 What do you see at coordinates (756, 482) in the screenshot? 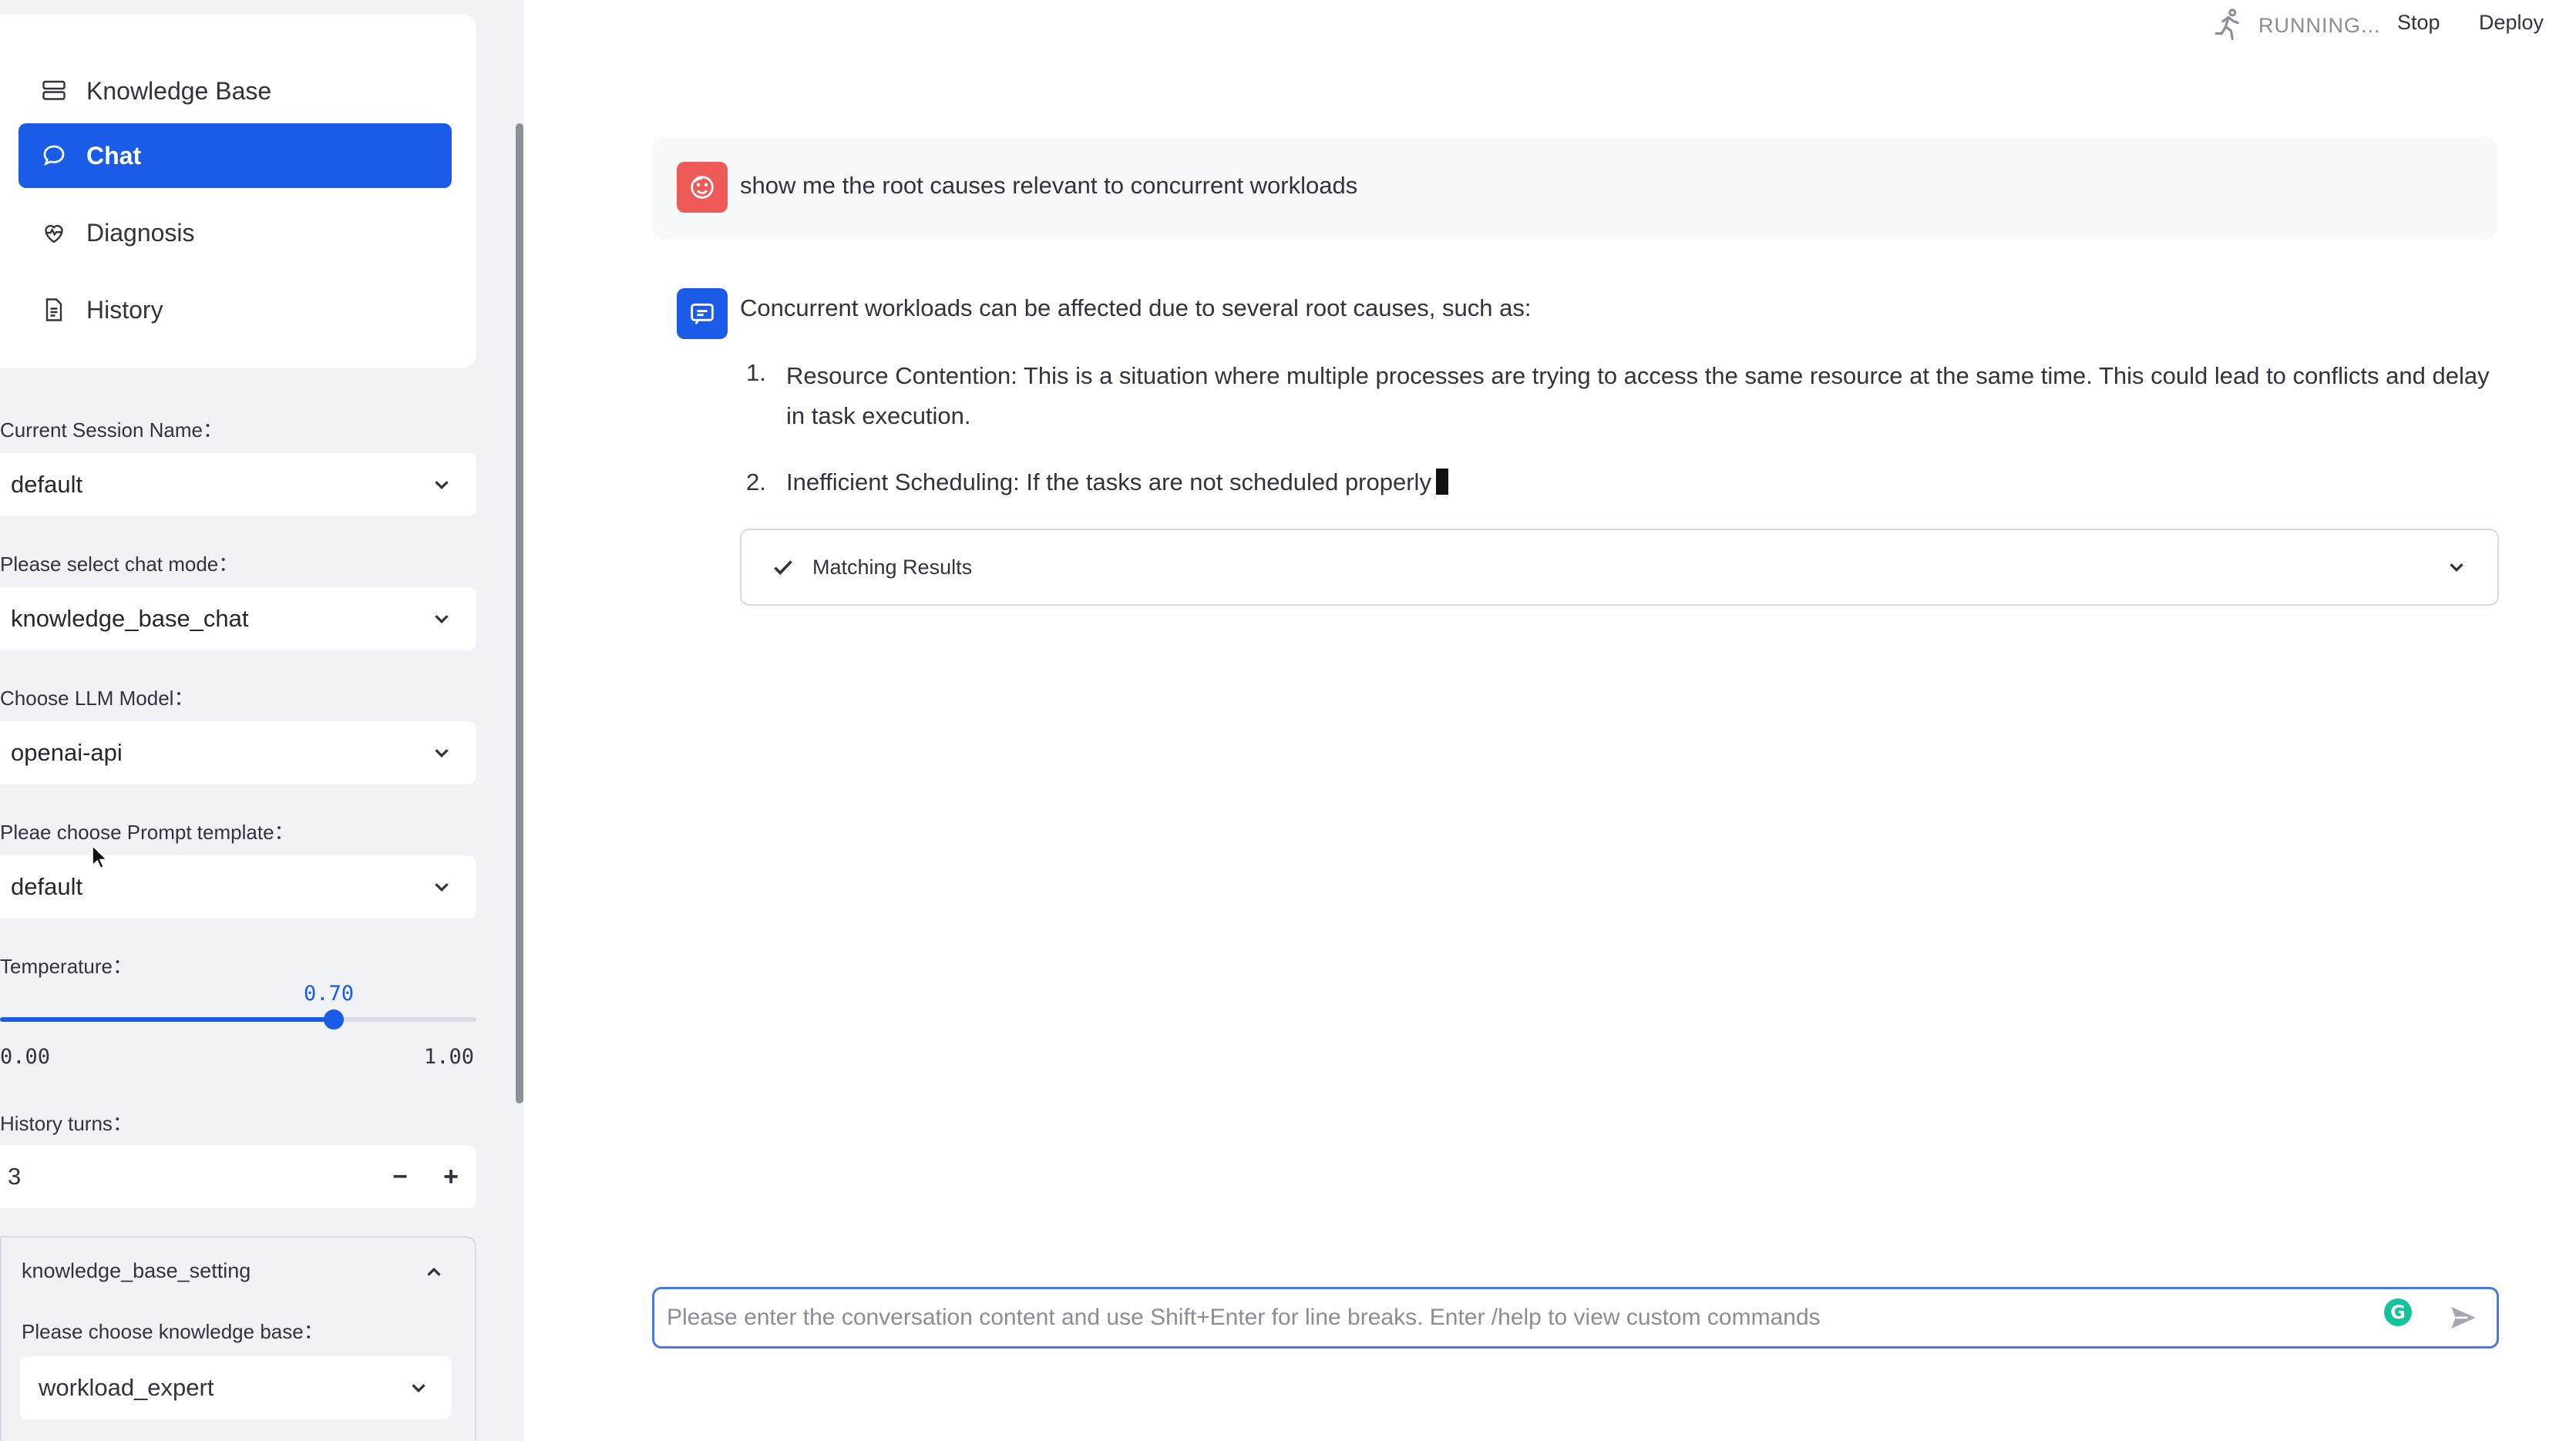
I see `list-number: 2.` at bounding box center [756, 482].